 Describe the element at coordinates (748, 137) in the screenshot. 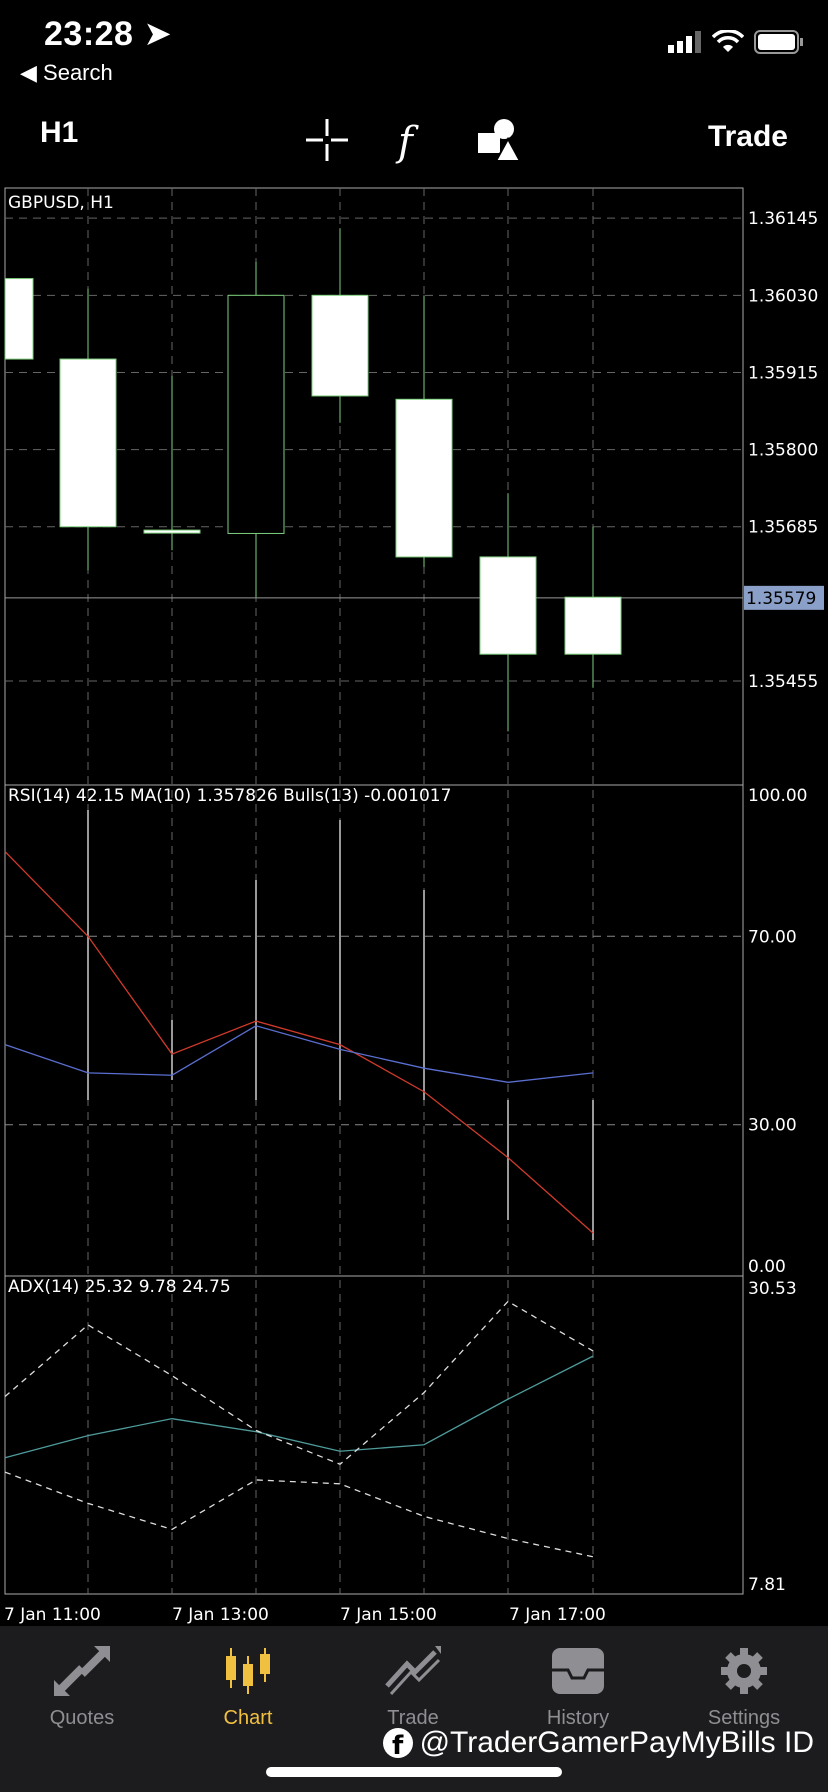

I see `trade-button: Trade` at that location.